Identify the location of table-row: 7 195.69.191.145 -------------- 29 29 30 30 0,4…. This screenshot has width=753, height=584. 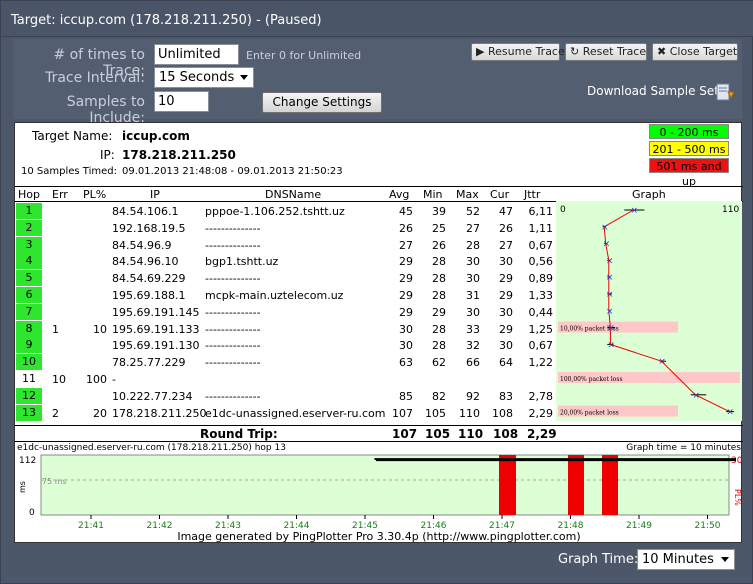
(285, 312).